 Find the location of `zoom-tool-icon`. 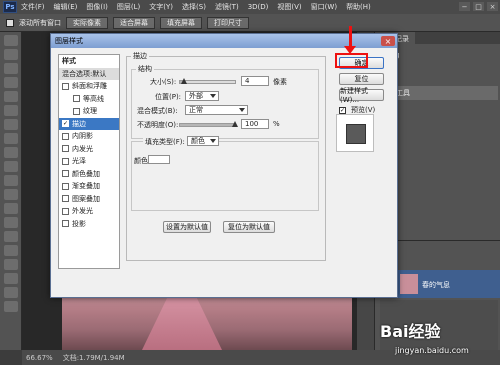

zoom-tool-icon is located at coordinates (11, 306).